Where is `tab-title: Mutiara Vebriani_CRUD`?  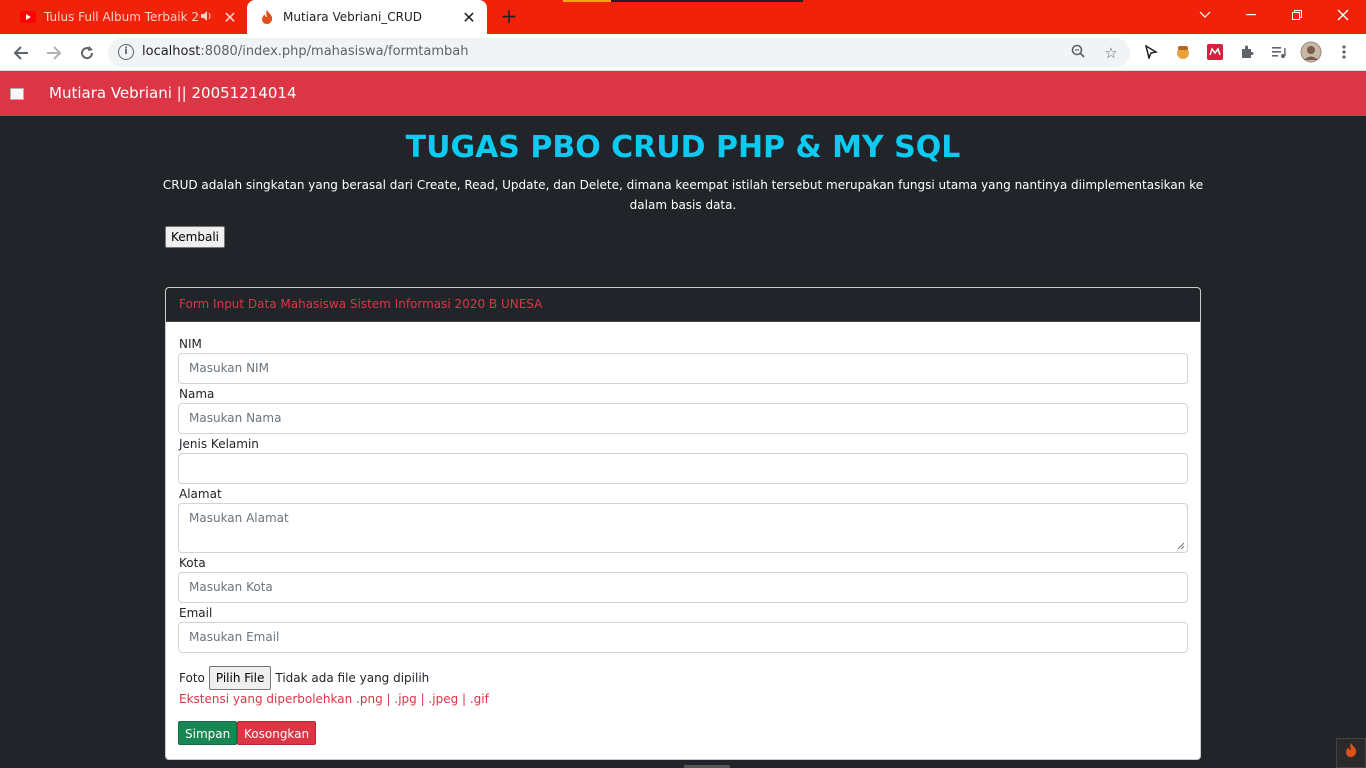
tab-title: Mutiara Vebriani_CRUD is located at coordinates (353, 17).